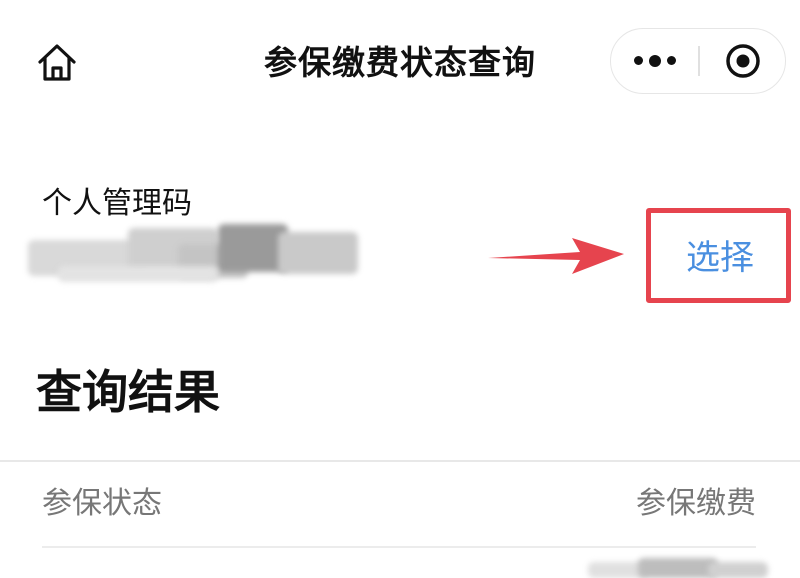 The width and height of the screenshot is (800, 578). Describe the element at coordinates (193, 255) in the screenshot. I see `personal-code-value-redacted` at that location.